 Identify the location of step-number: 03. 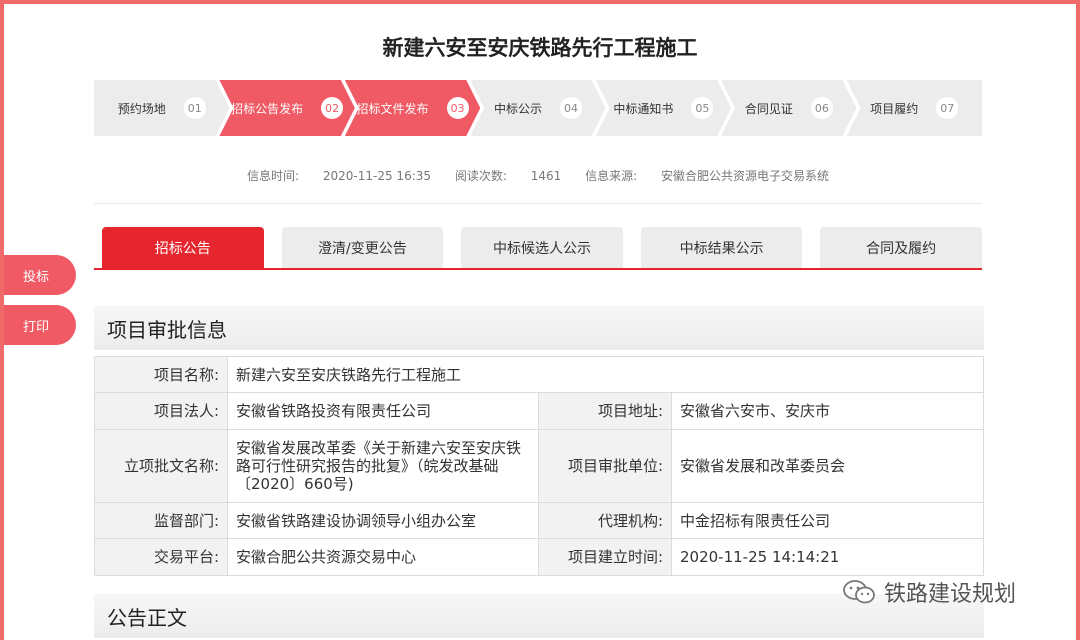
(458, 108).